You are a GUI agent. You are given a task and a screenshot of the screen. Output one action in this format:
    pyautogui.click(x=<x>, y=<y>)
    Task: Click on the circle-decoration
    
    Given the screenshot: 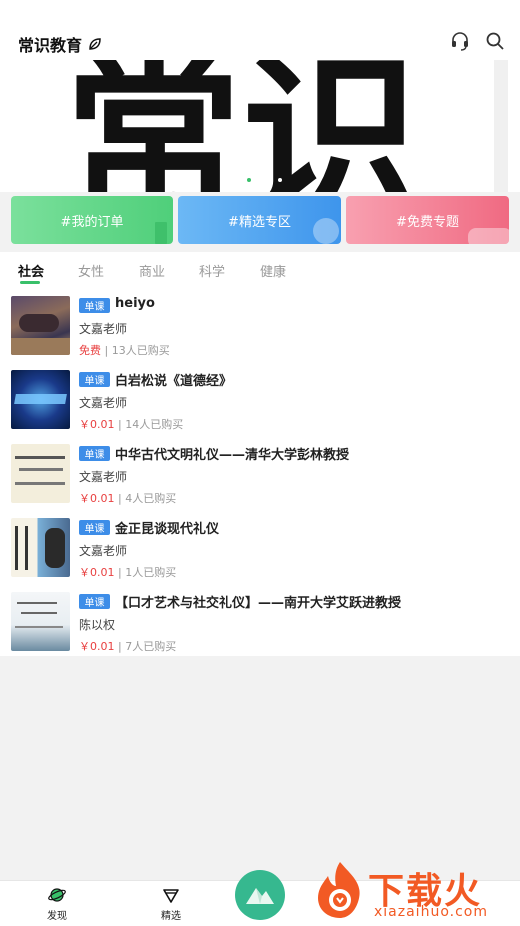 What is the action you would take?
    pyautogui.click(x=326, y=231)
    